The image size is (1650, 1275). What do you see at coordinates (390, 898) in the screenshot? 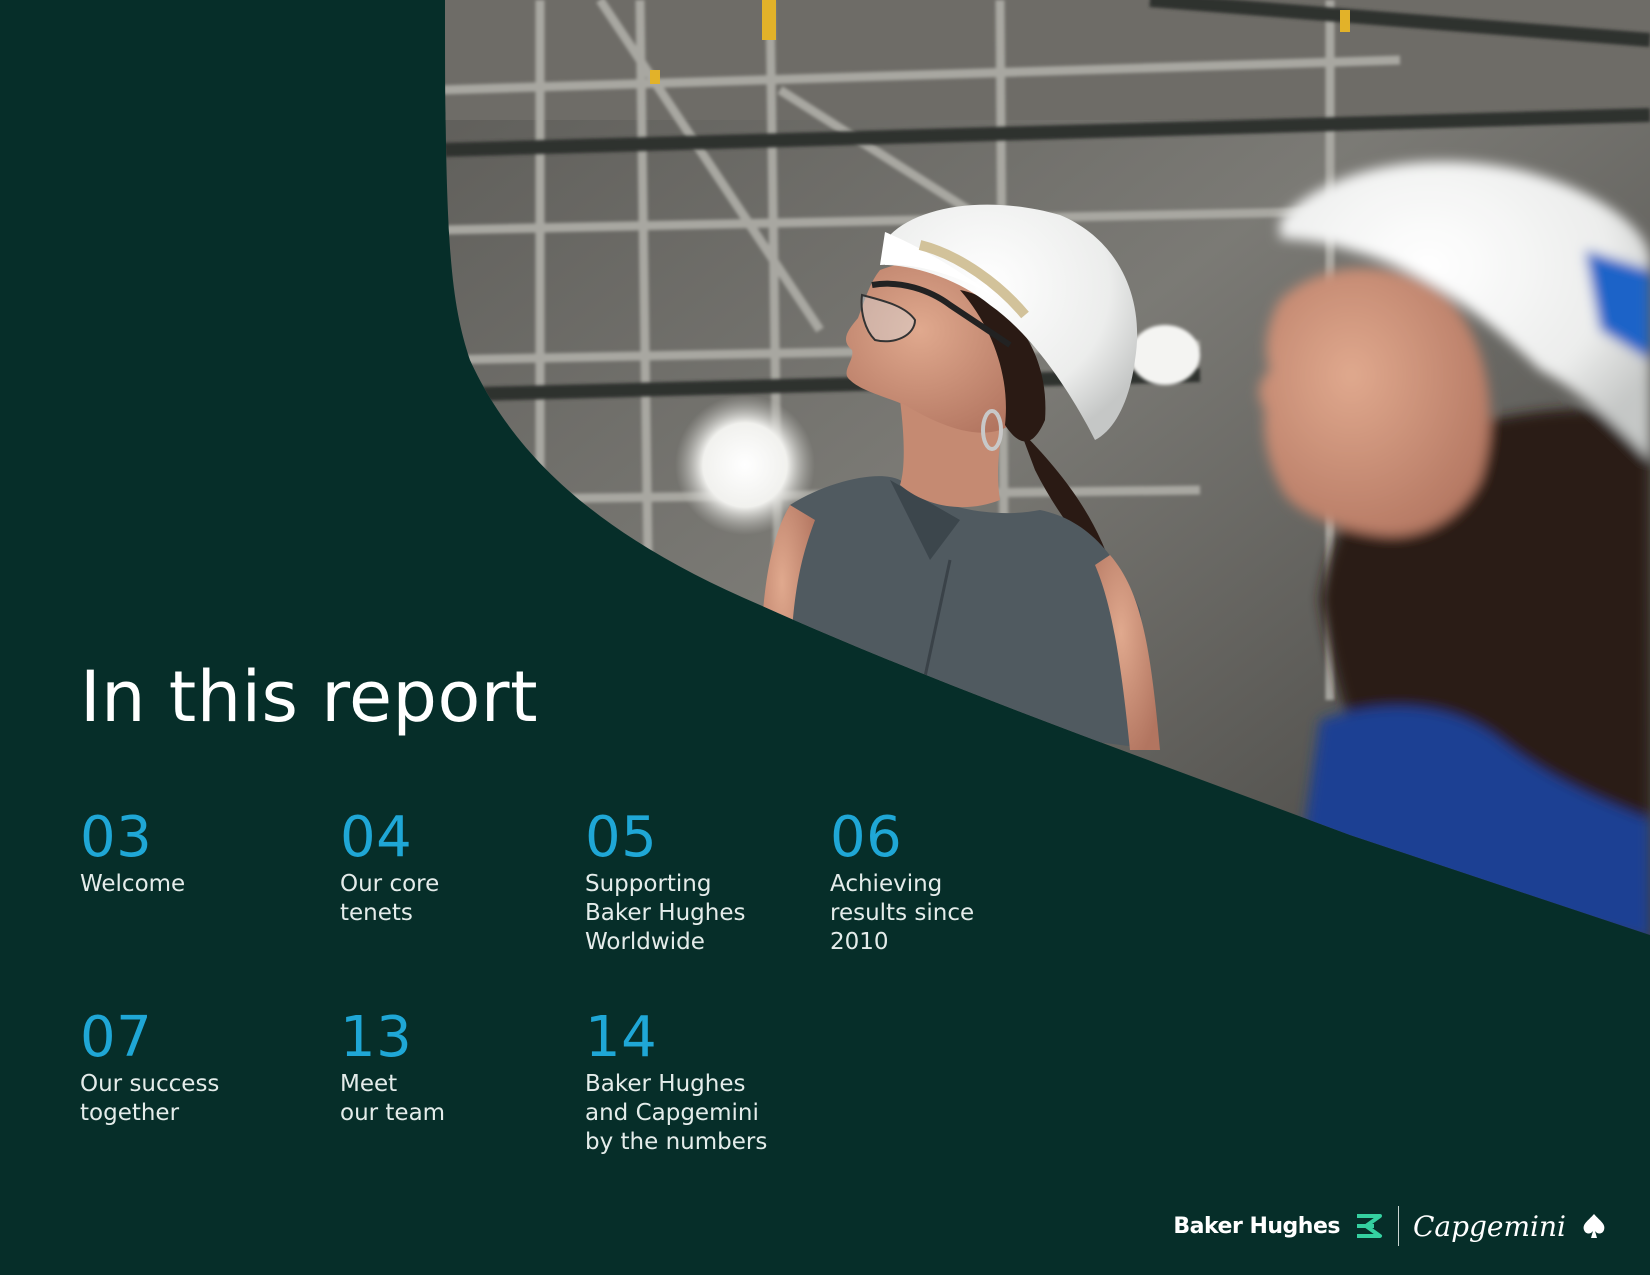
I see `toc-label: Our core tenets` at bounding box center [390, 898].